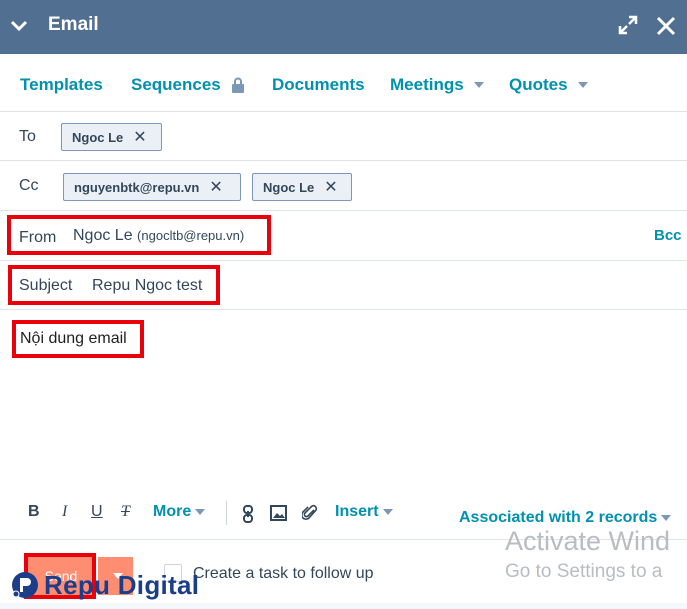  Describe the element at coordinates (548, 85) in the screenshot. I see `tab-quotes: Quotes` at that location.